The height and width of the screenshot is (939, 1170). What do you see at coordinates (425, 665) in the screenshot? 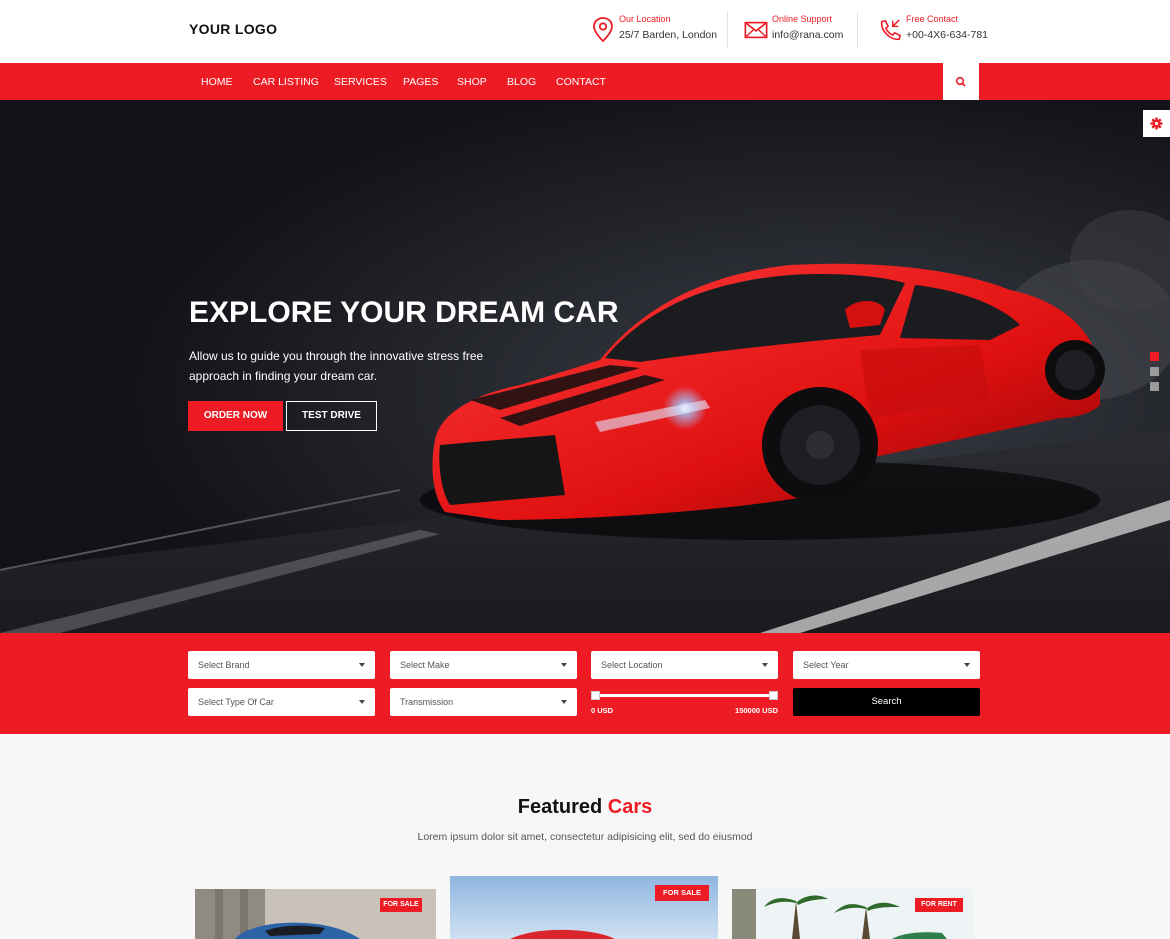
I see `make-select-value: Select Make` at bounding box center [425, 665].